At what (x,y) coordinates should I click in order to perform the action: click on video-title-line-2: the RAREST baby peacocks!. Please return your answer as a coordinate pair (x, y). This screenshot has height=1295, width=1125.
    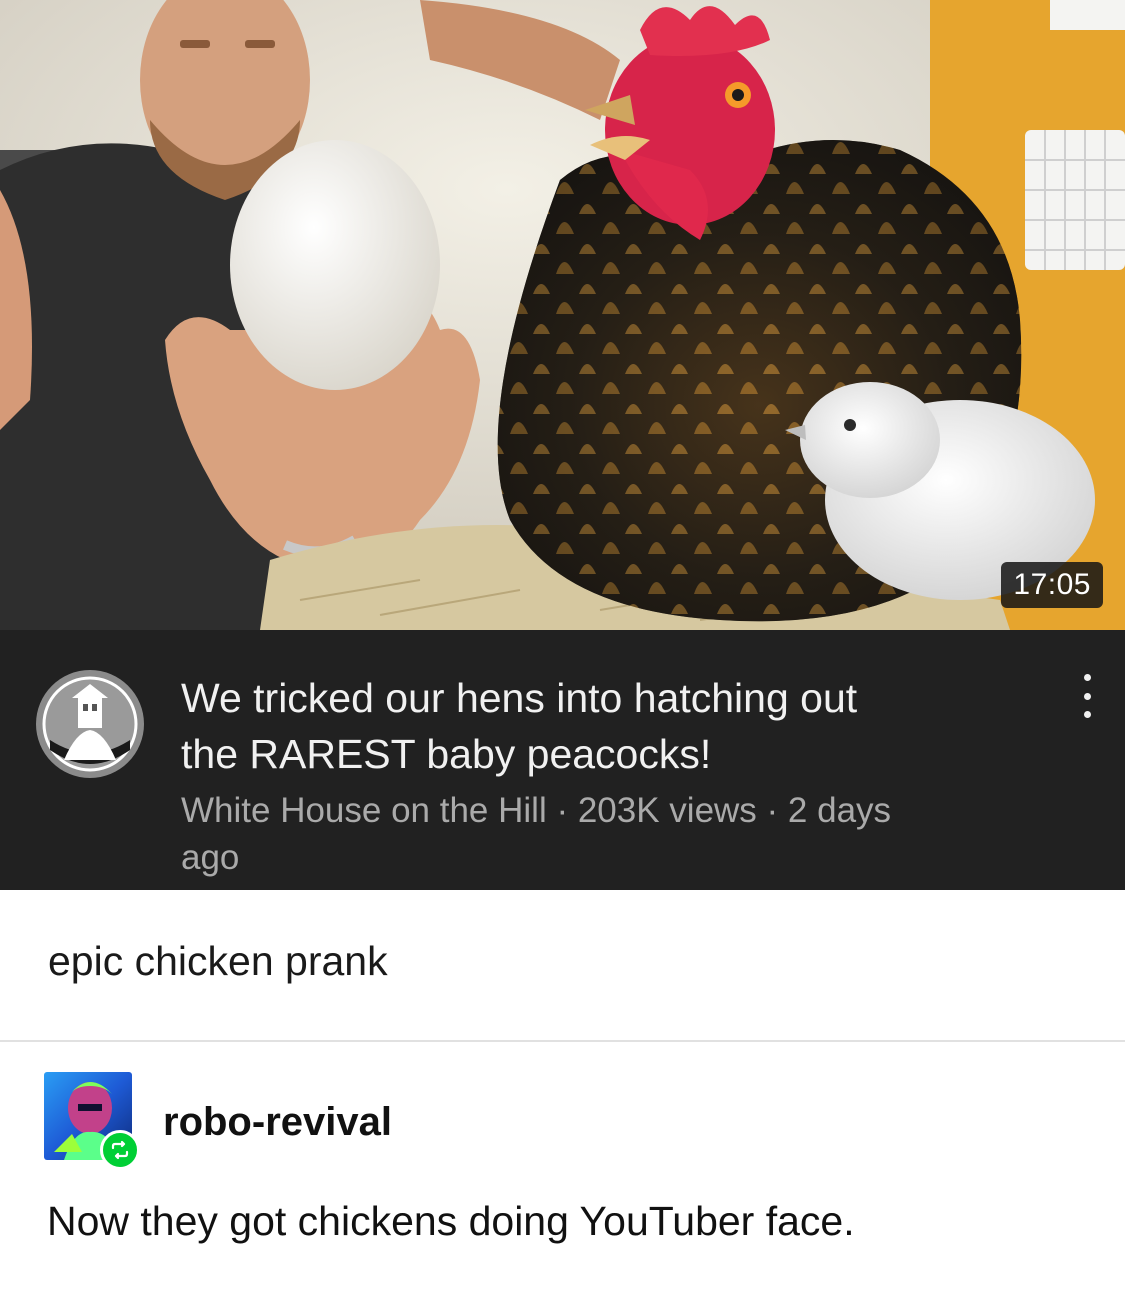
    Looking at the image, I should click on (446, 754).